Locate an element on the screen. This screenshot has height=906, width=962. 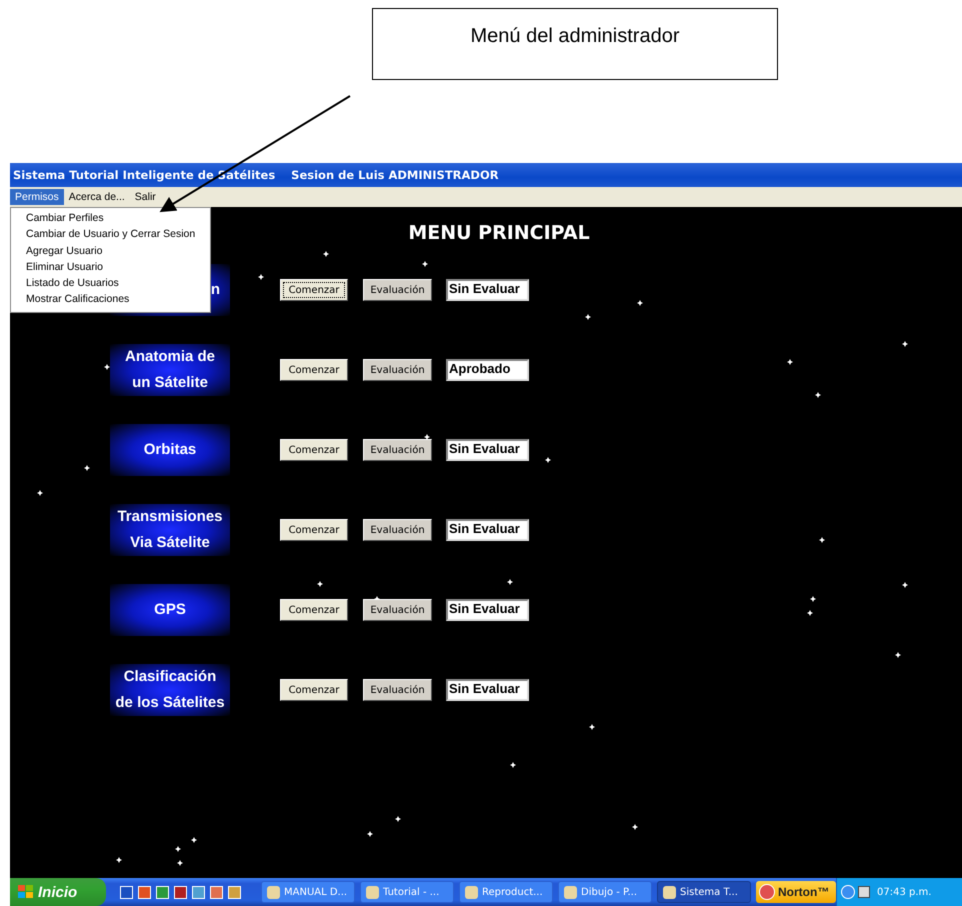
dropdown-item: Agregar Usuario is located at coordinates (110, 250).